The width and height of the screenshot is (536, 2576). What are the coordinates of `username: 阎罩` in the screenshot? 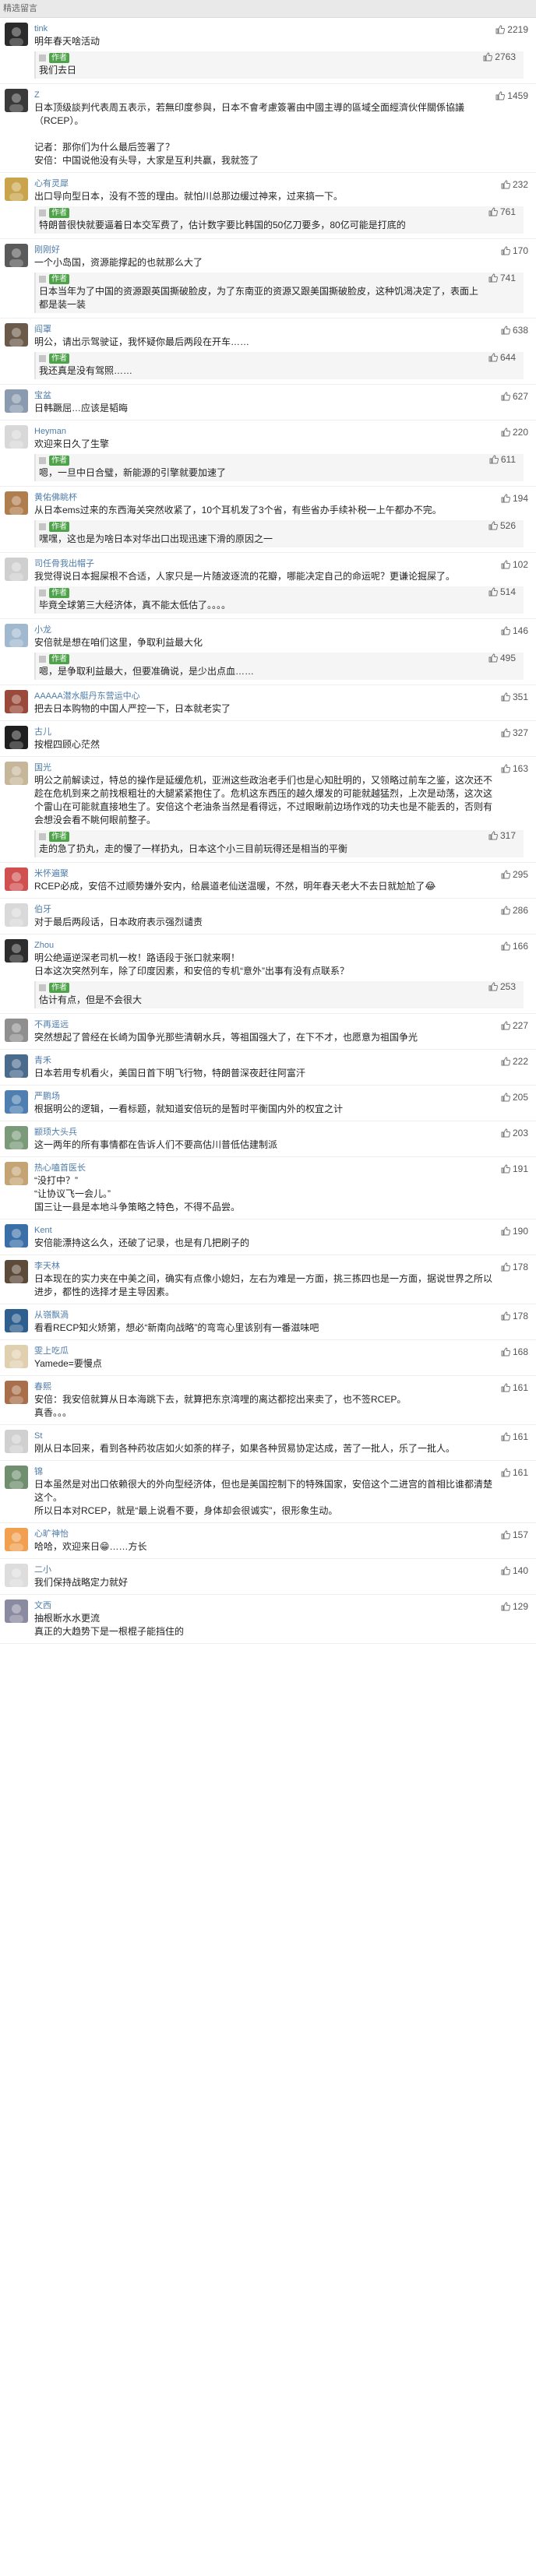 It's located at (279, 329).